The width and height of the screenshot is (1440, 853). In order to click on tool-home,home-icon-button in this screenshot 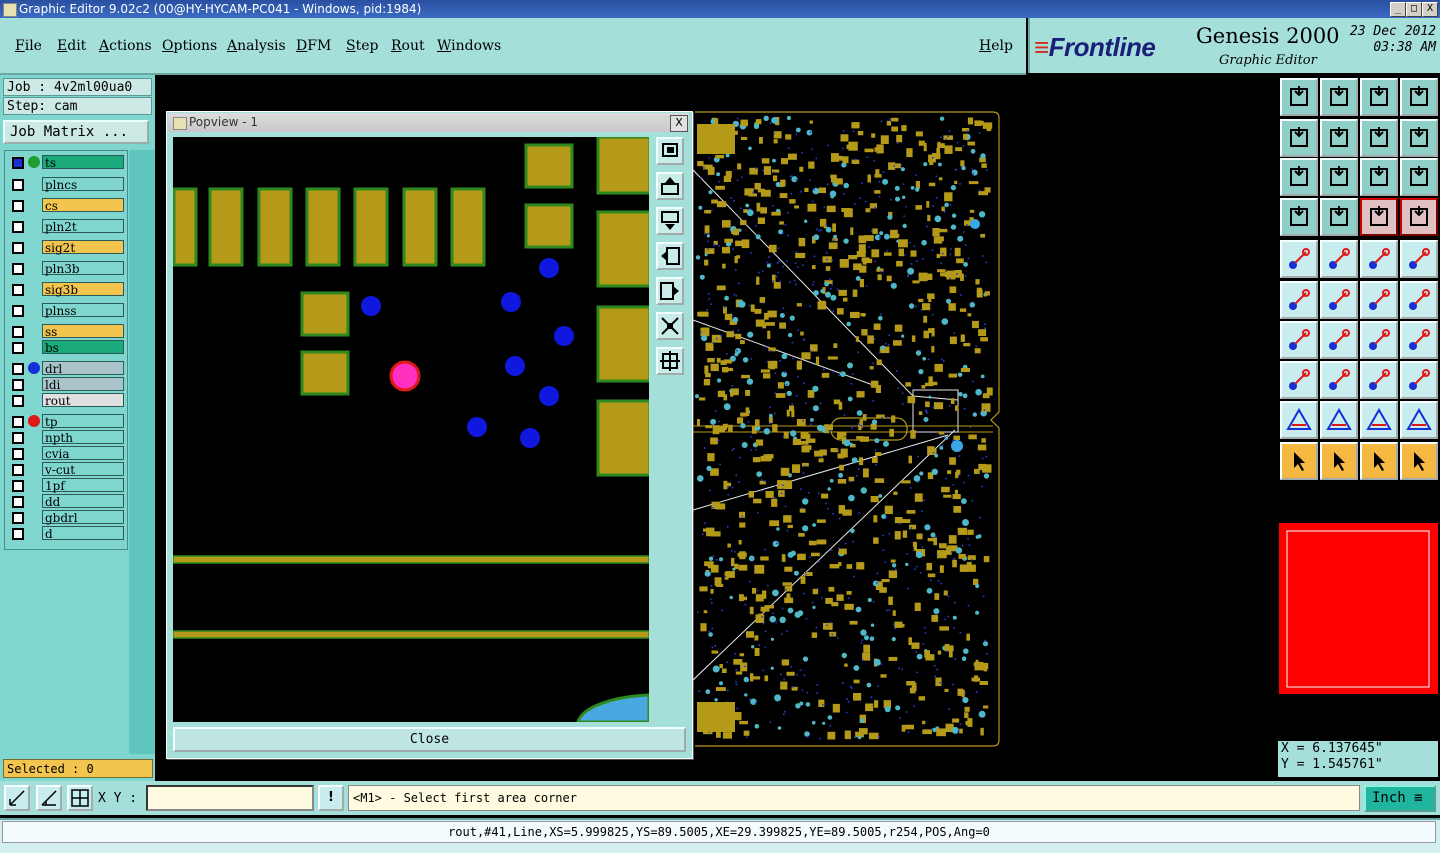, I will do `click(1379, 97)`.